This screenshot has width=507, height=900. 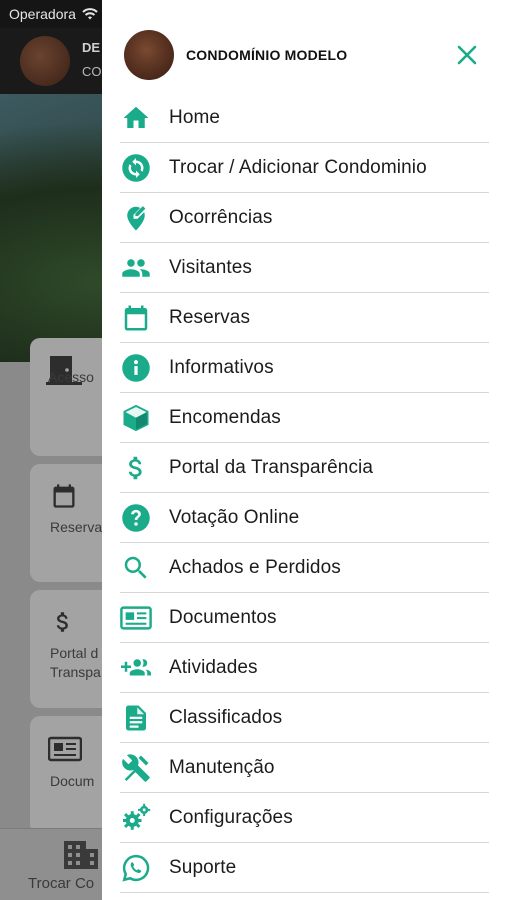 What do you see at coordinates (298, 167) in the screenshot?
I see `menu-item-label: Trocar / Adicionar Condominio` at bounding box center [298, 167].